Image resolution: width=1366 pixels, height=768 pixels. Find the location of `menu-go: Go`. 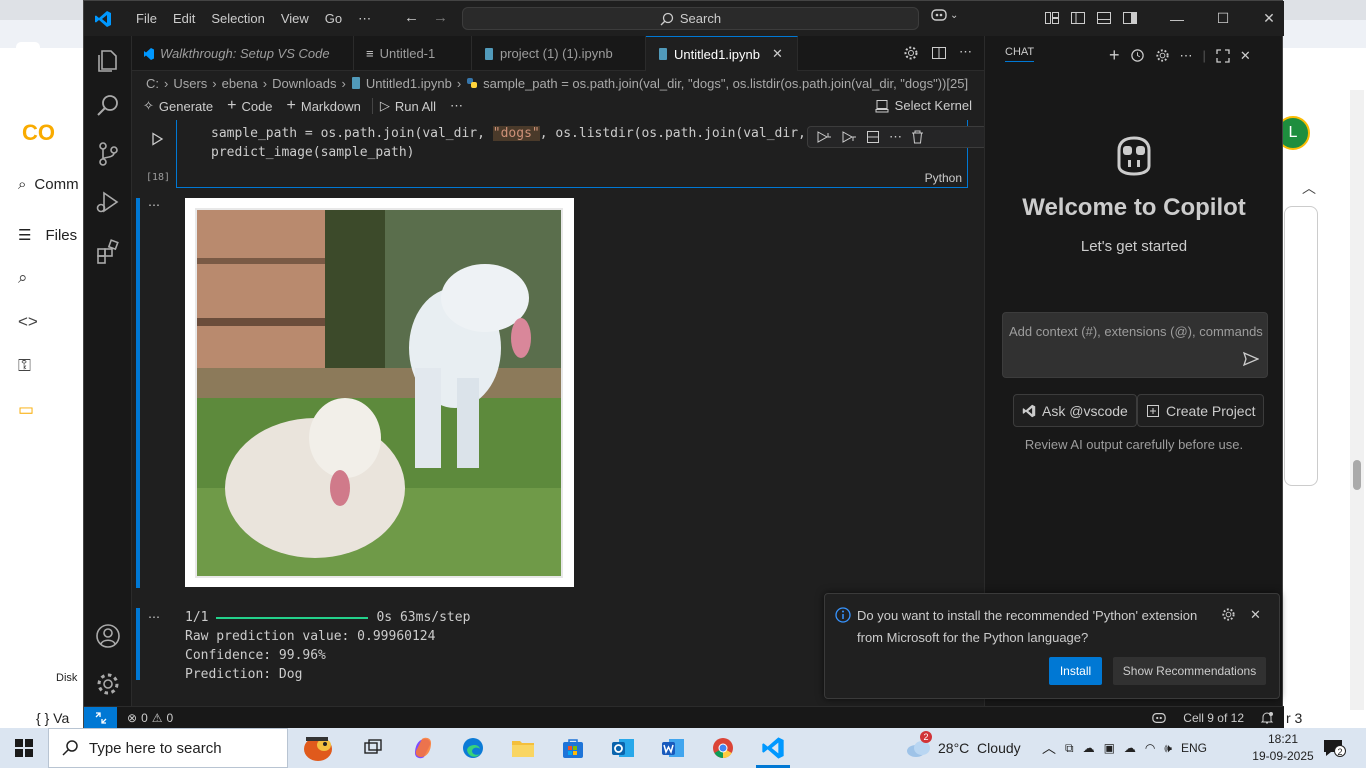

menu-go: Go is located at coordinates (333, 18).